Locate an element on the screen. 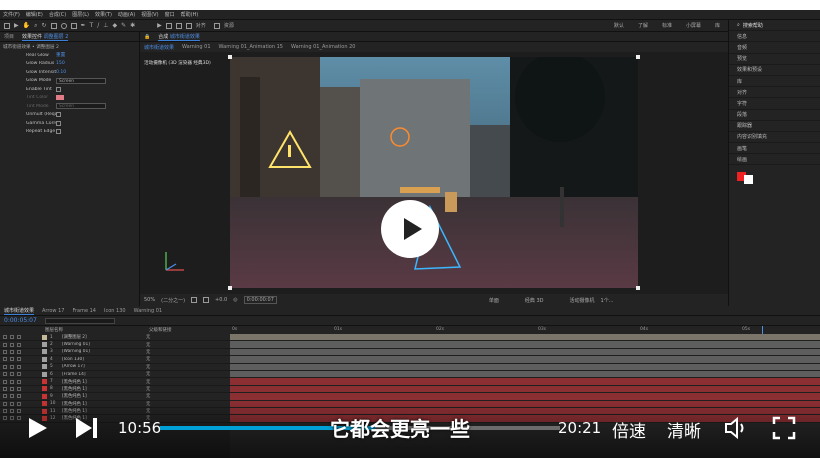  current-time-display: 0:00:00:07 is located at coordinates (260, 300).